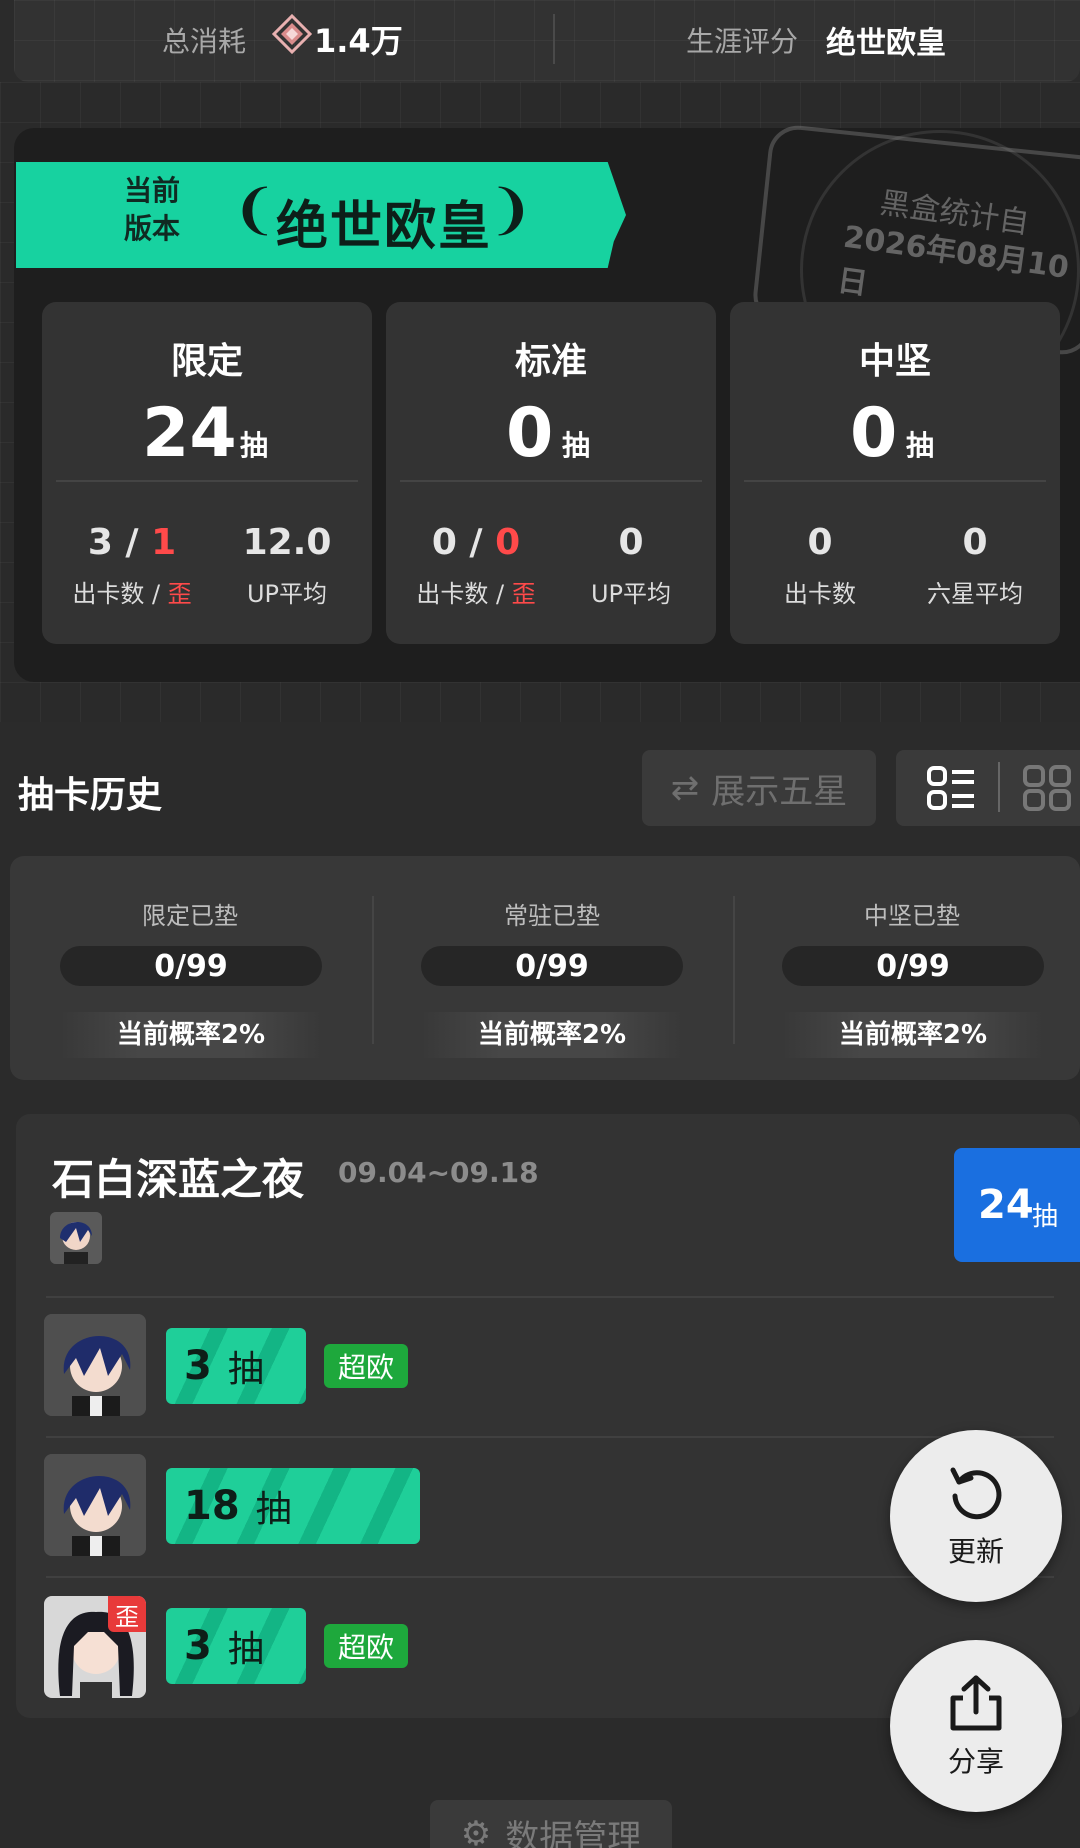 This screenshot has width=1080, height=1848. I want to click on share-button: 分享, so click(976, 1726).